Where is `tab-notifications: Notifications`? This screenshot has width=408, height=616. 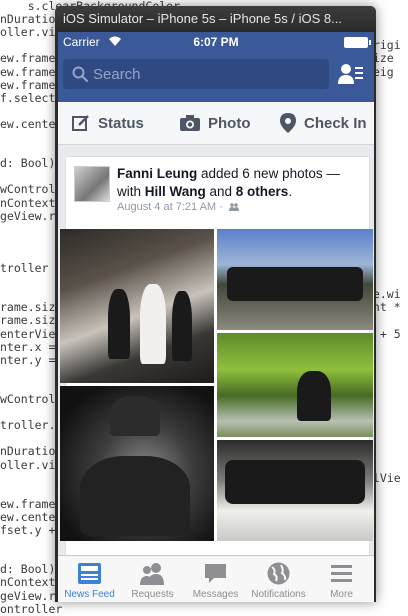
tab-notifications: Notifications is located at coordinates (278, 579).